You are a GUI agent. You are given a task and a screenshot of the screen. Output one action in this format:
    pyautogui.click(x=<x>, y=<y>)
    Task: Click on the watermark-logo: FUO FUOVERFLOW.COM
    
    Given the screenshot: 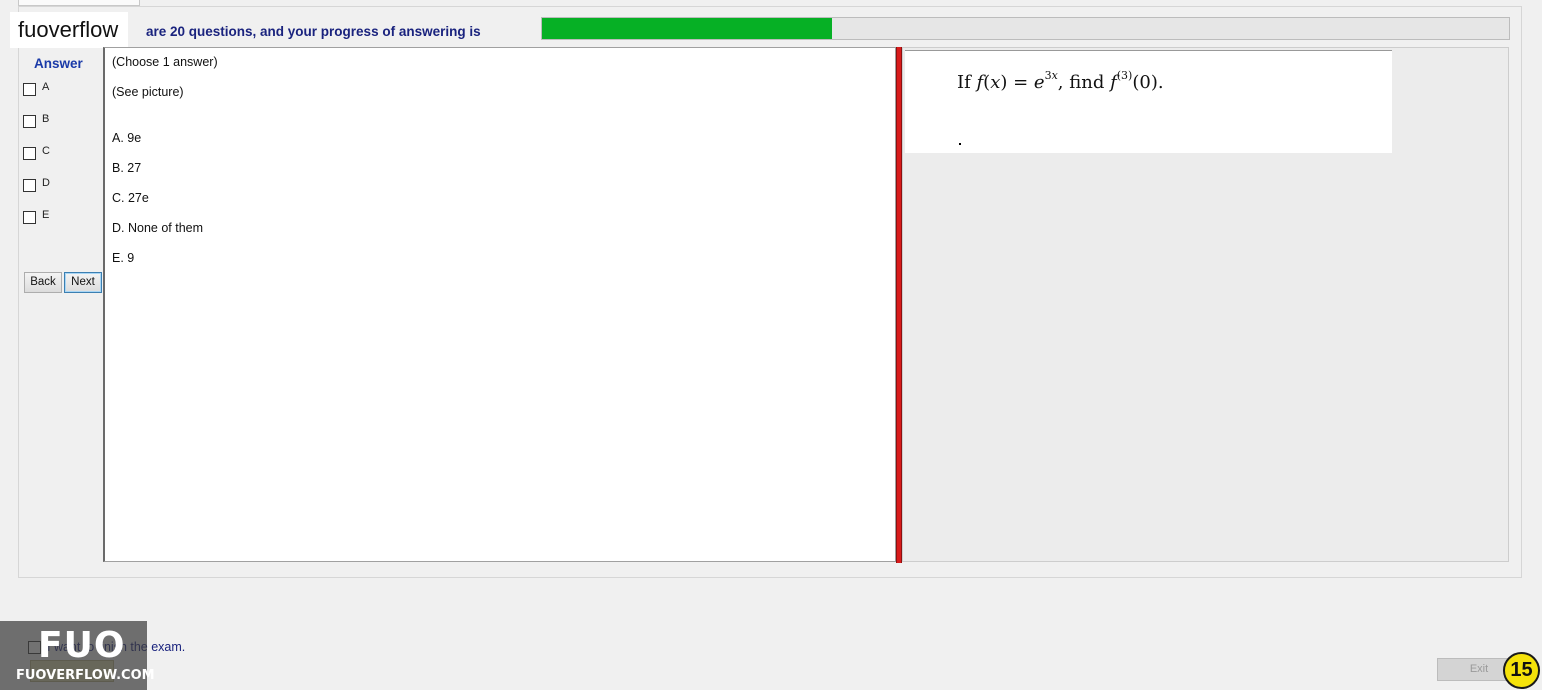 What is the action you would take?
    pyautogui.click(x=77, y=655)
    